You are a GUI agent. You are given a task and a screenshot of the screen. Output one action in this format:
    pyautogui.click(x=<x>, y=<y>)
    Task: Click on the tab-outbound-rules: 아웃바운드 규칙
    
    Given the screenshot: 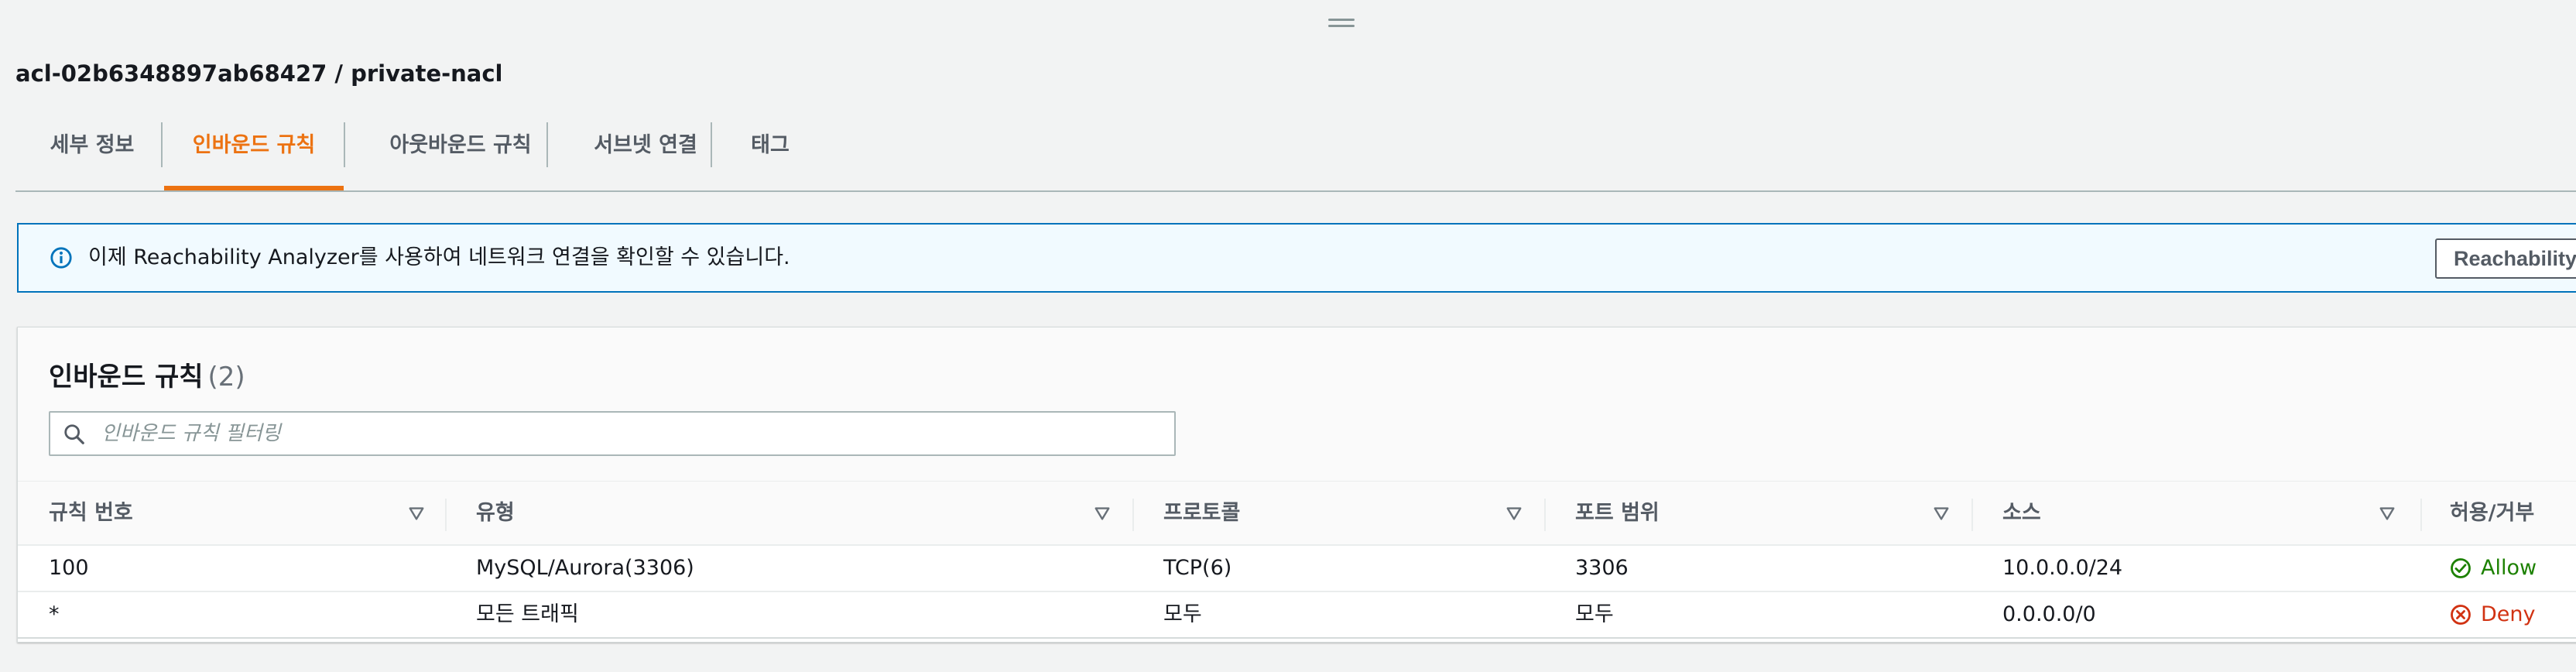 What is the action you would take?
    pyautogui.click(x=461, y=152)
    